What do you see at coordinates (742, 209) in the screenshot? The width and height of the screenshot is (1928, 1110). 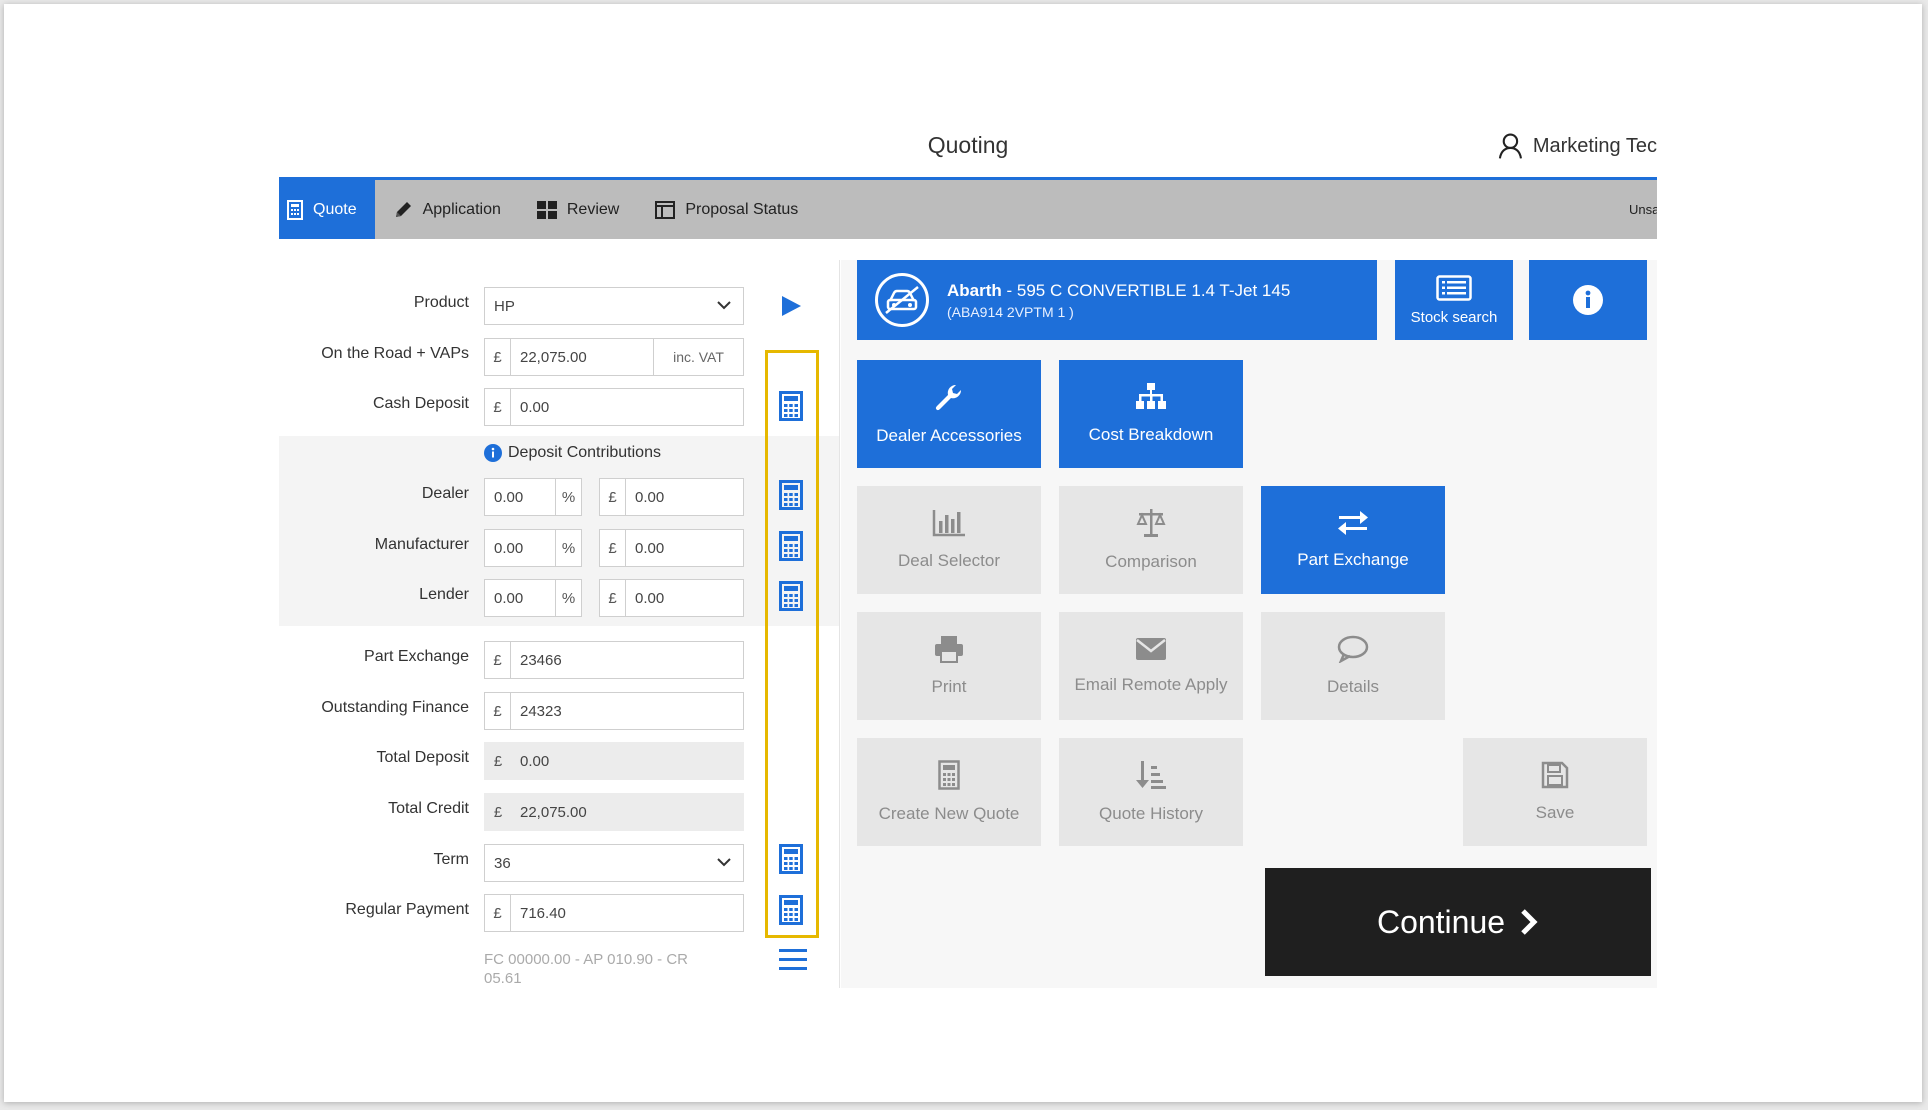 I see `tab-proposal-status-label: Proposal Status` at bounding box center [742, 209].